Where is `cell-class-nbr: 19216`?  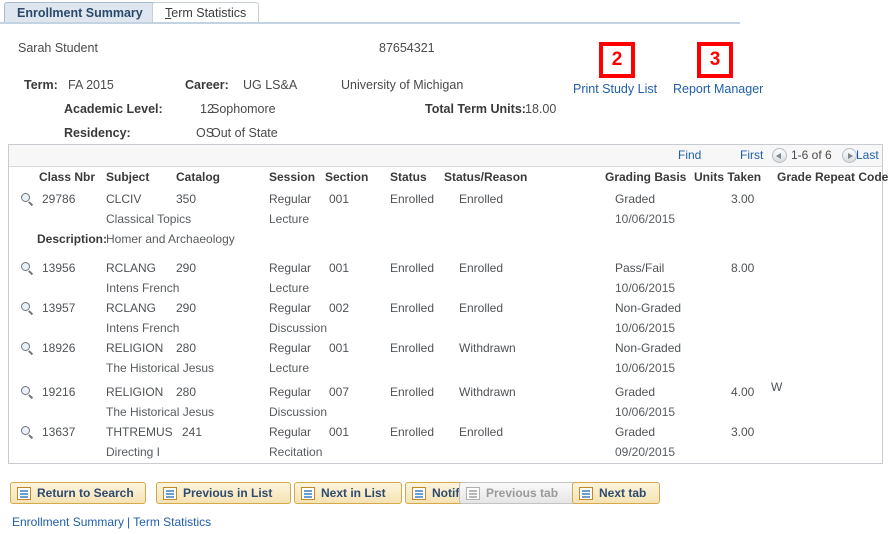
cell-class-nbr: 19216 is located at coordinates (59, 392).